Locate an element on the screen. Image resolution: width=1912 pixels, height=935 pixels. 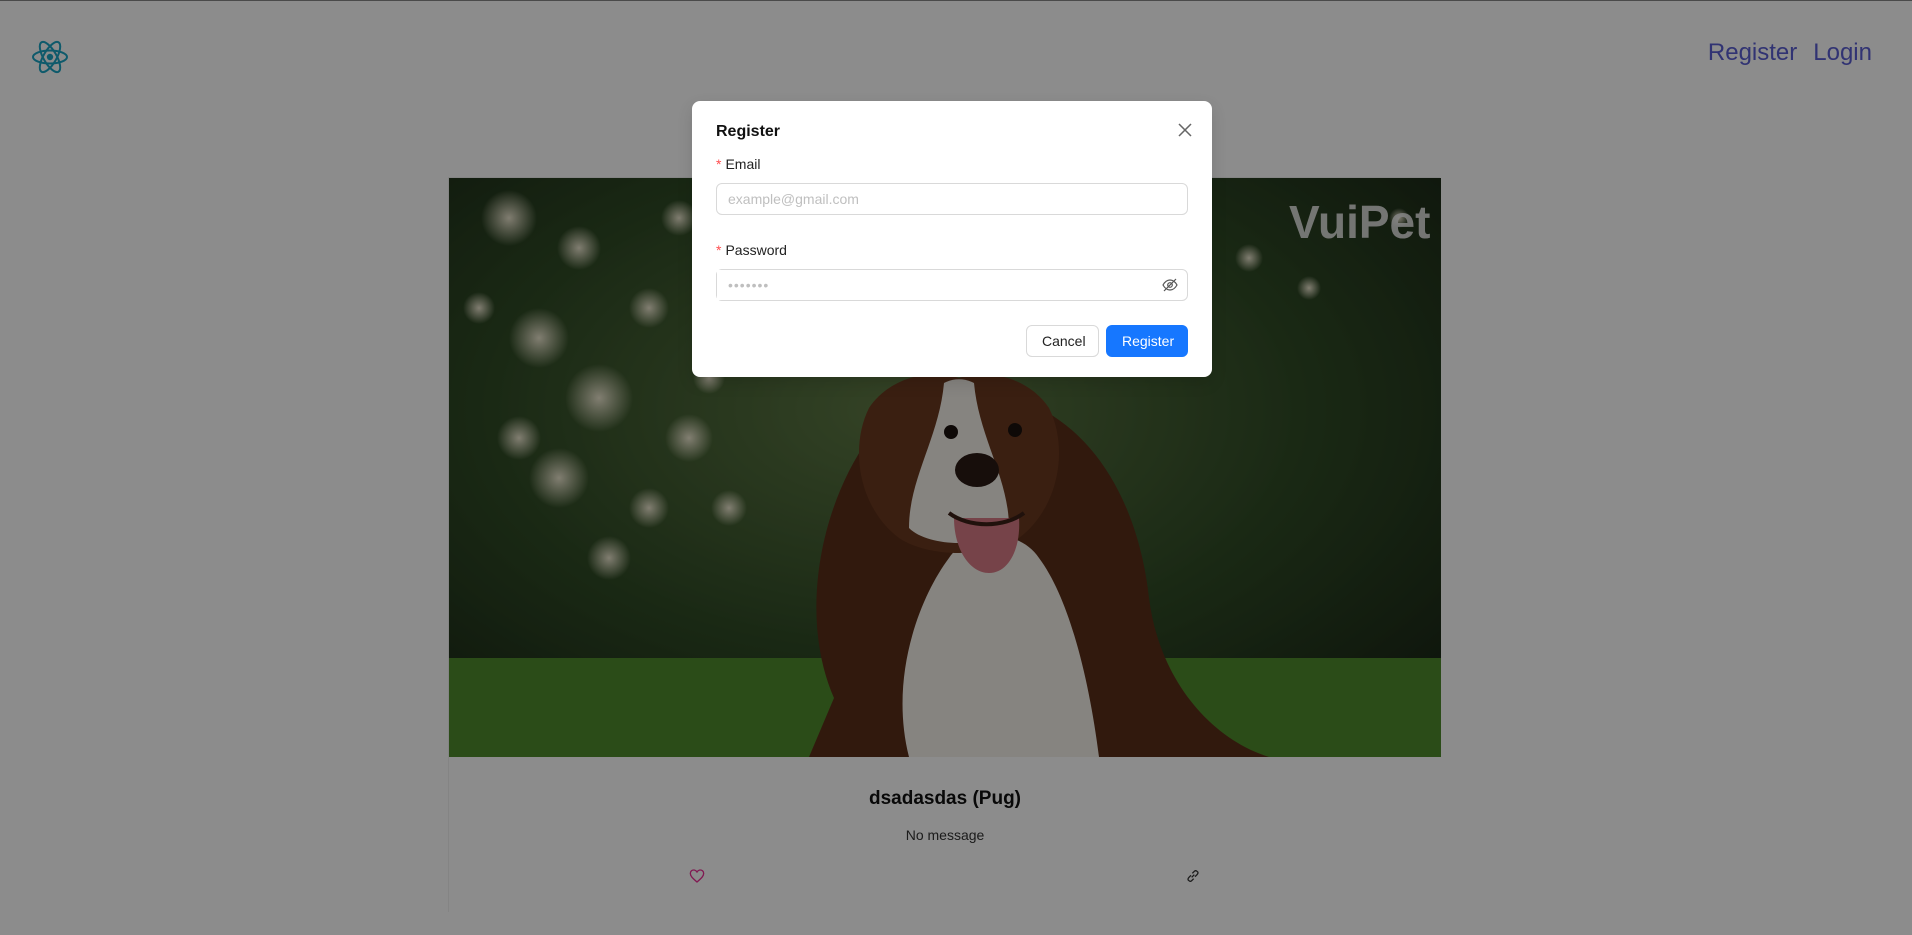
cancel-button: Cancel is located at coordinates (1062, 341).